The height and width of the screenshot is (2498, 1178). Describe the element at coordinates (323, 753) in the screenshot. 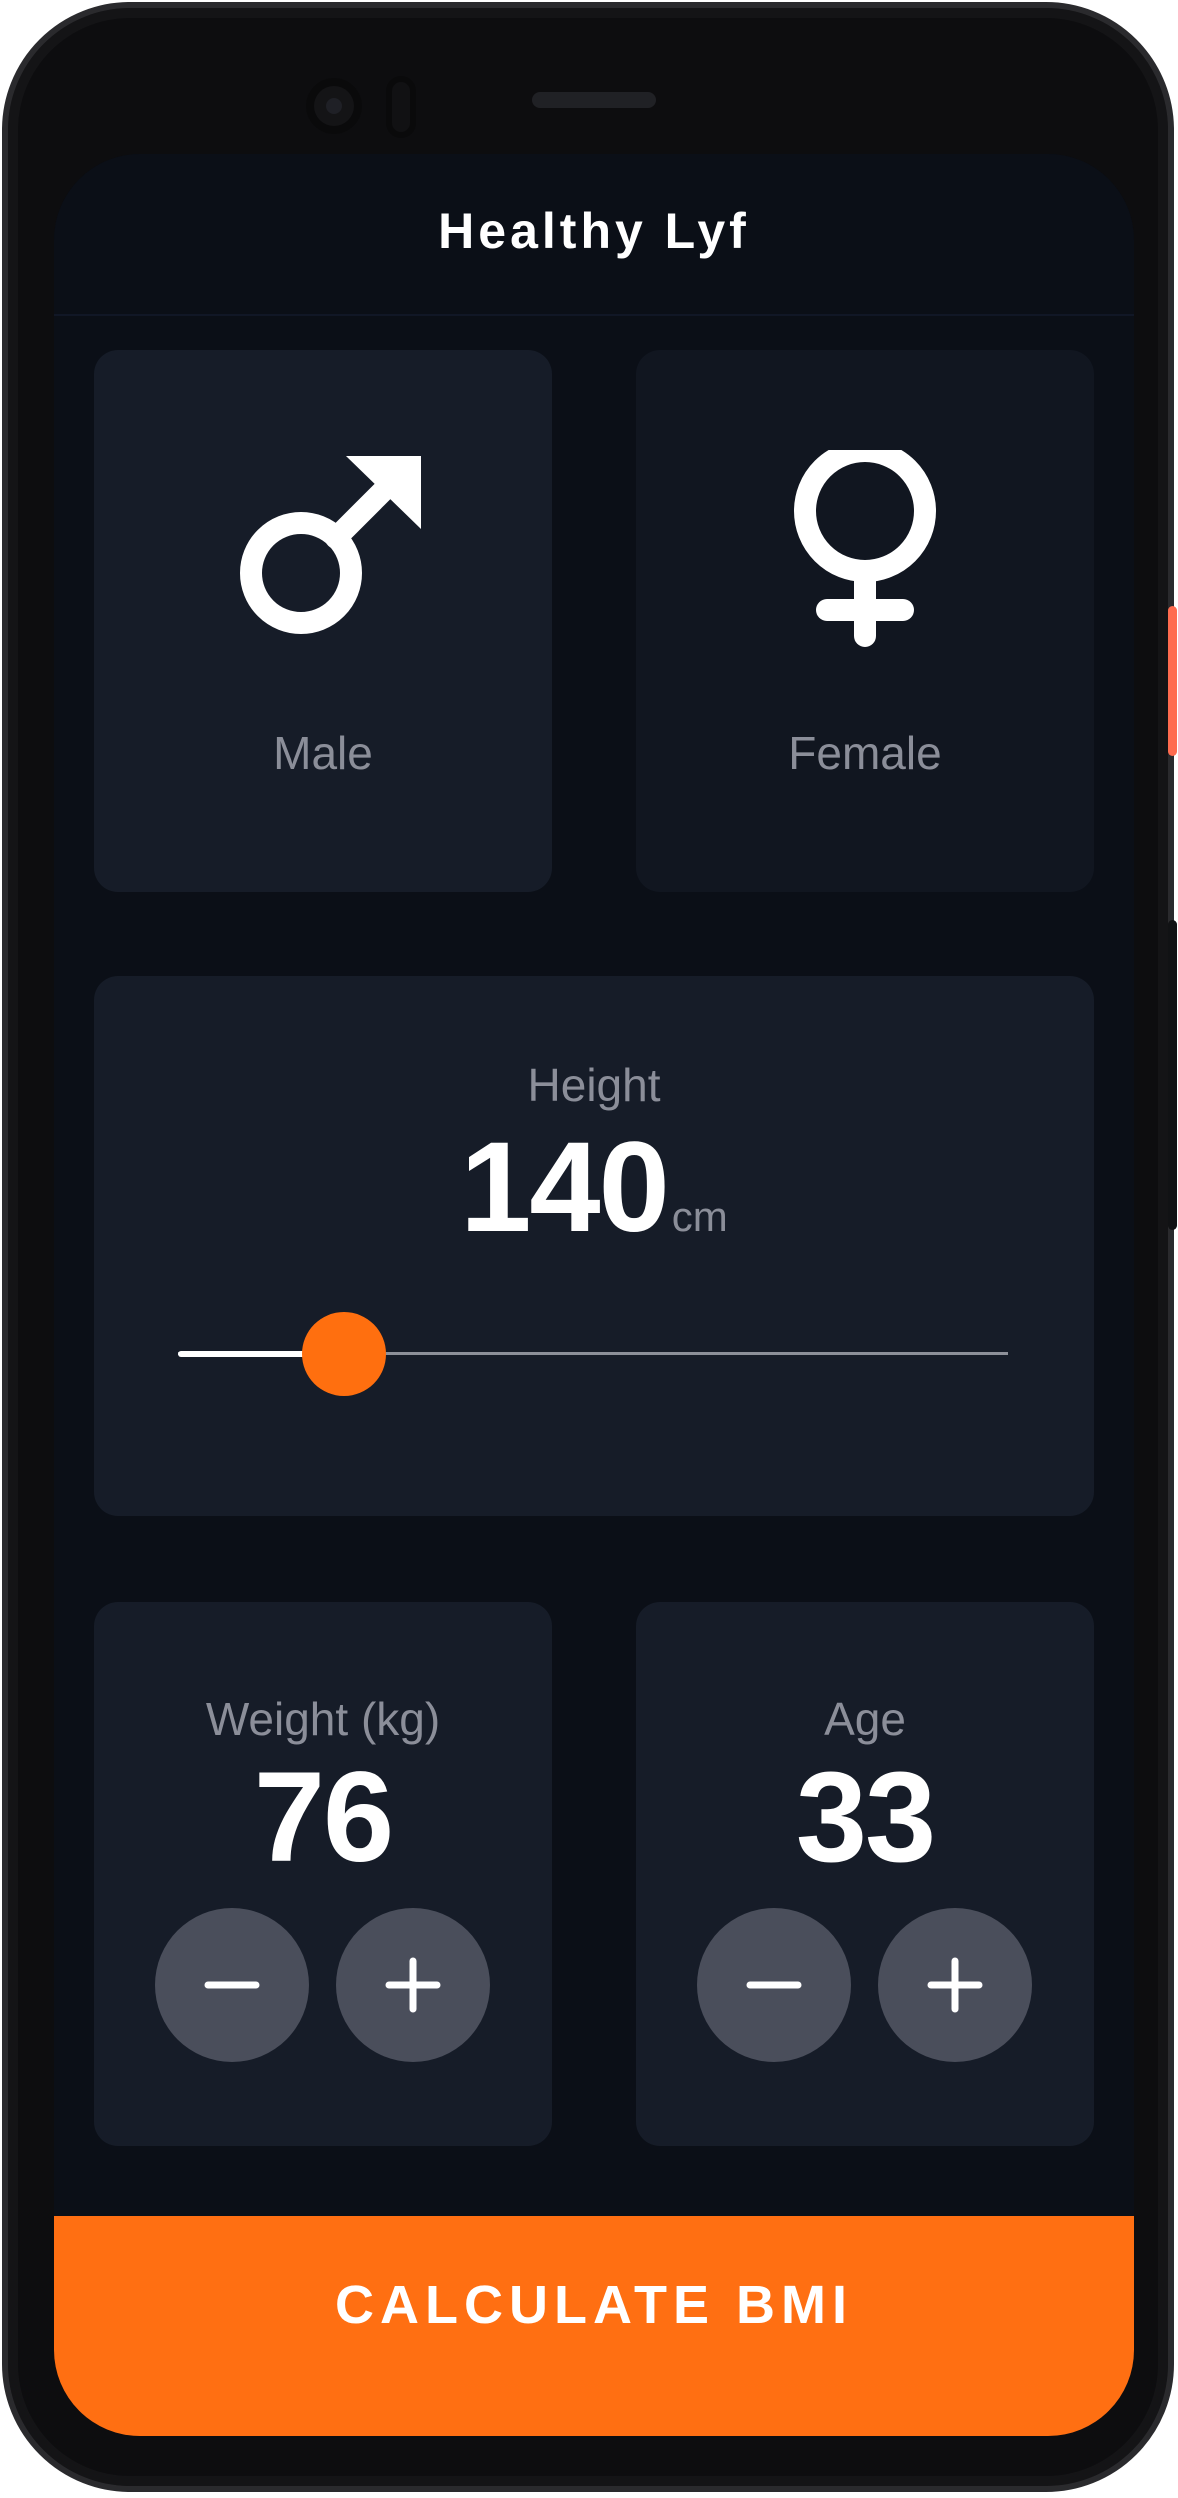

I see `male-label: Male` at that location.